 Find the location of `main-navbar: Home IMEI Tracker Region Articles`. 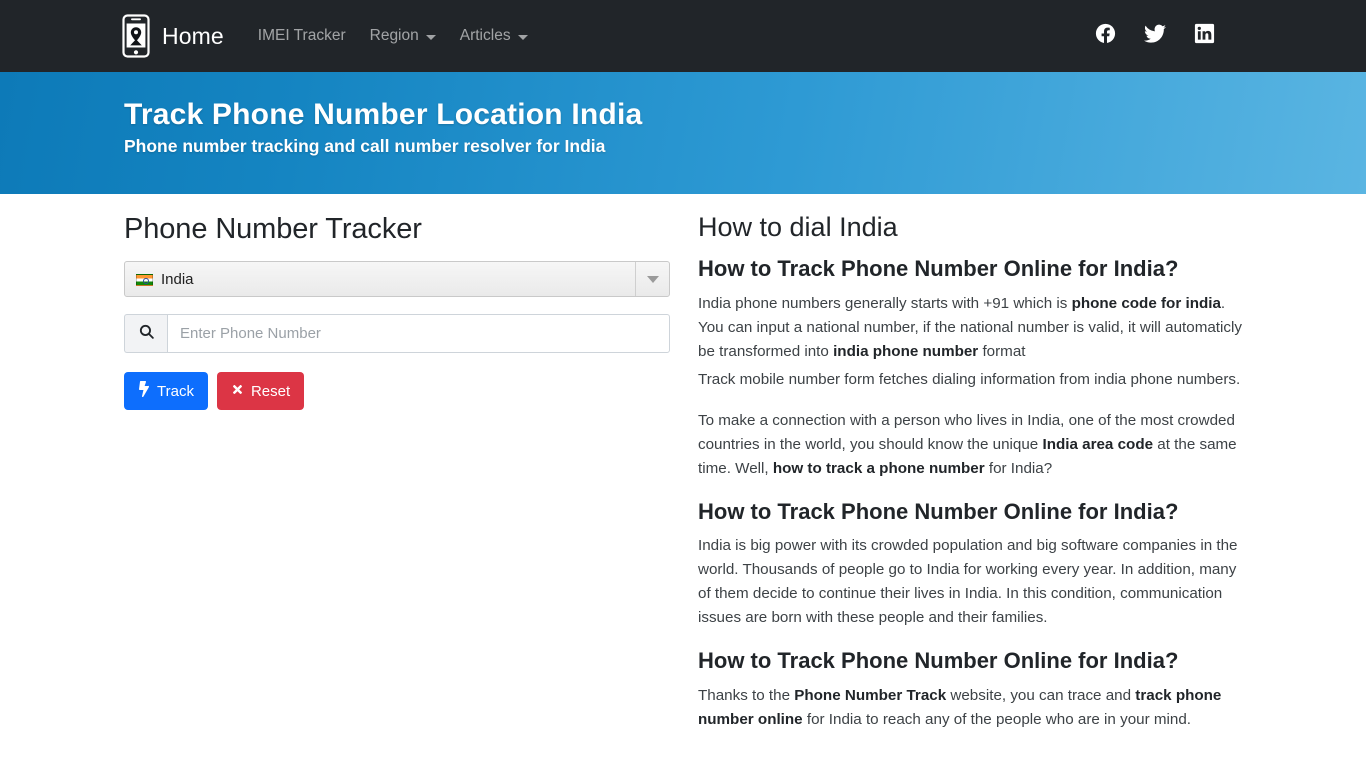

main-navbar: Home IMEI Tracker Region Articles is located at coordinates (683, 36).